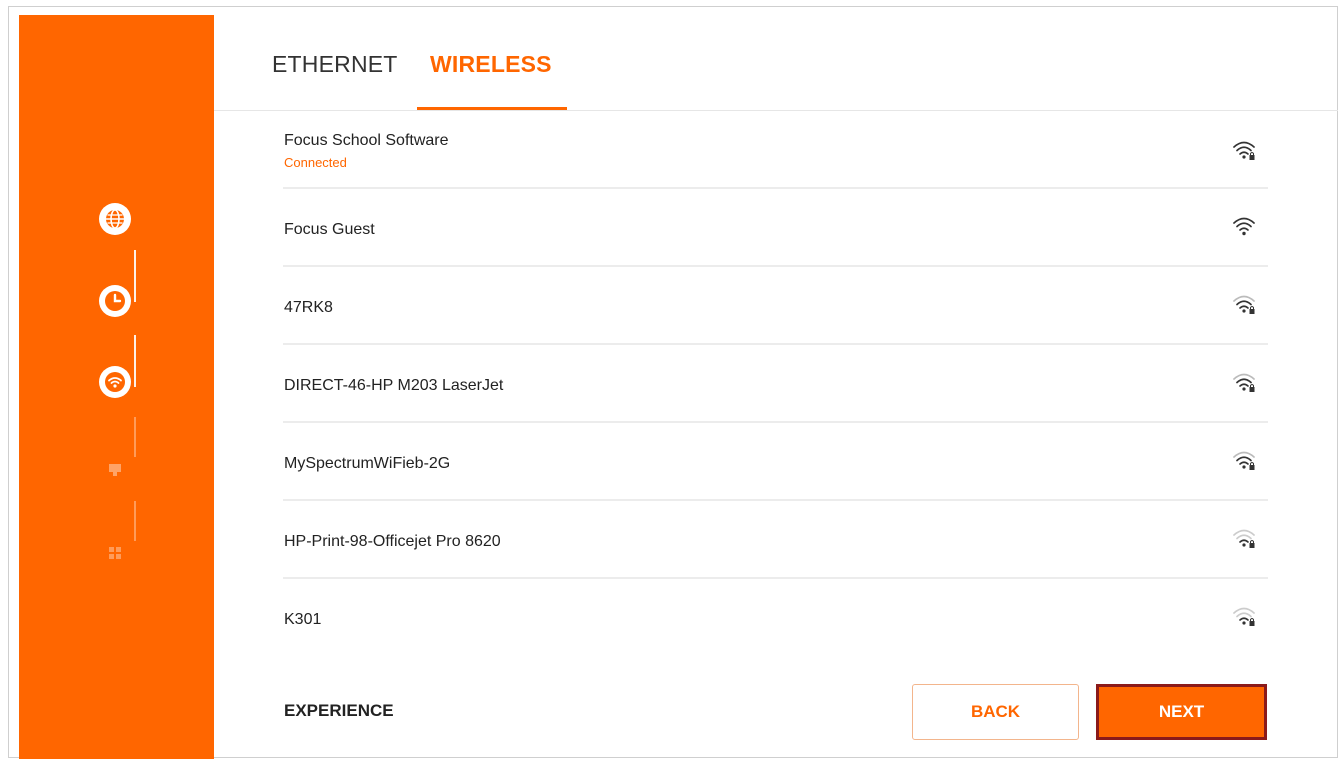 The image size is (1344, 765). I want to click on step-apps, so click(115, 553).